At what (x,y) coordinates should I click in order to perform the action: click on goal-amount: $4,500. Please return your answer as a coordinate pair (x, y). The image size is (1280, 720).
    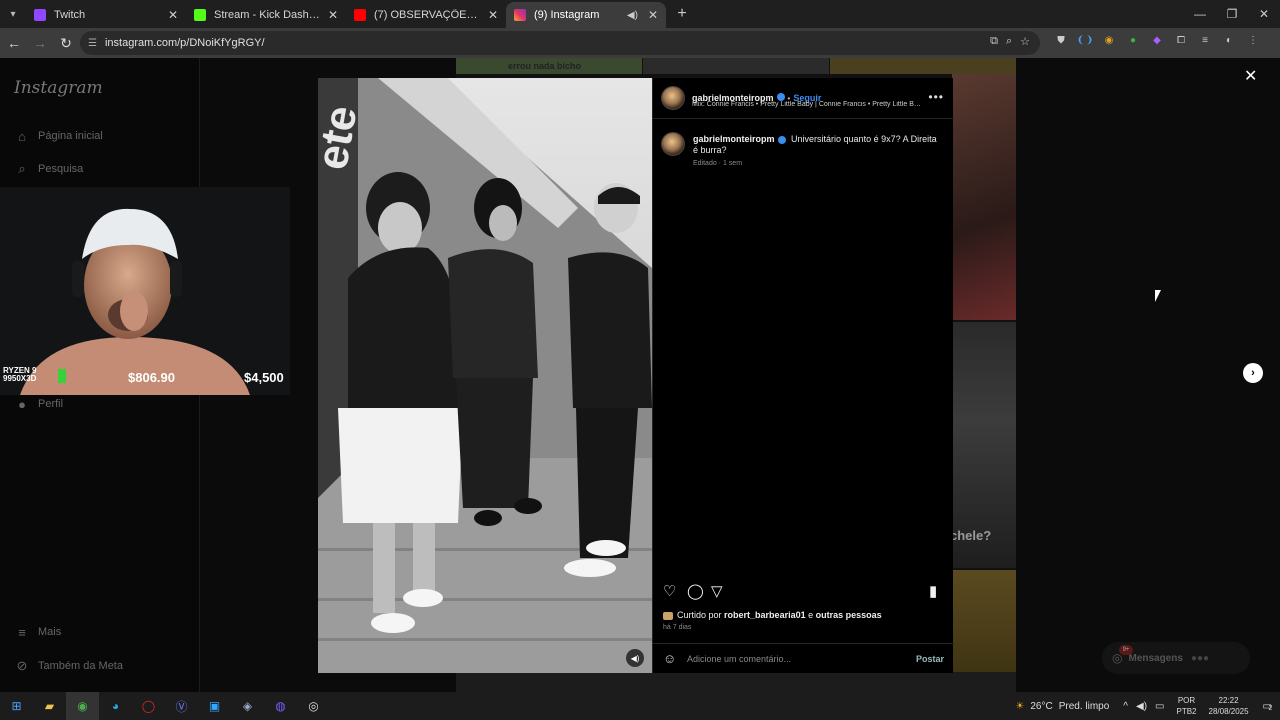
    Looking at the image, I should click on (264, 377).